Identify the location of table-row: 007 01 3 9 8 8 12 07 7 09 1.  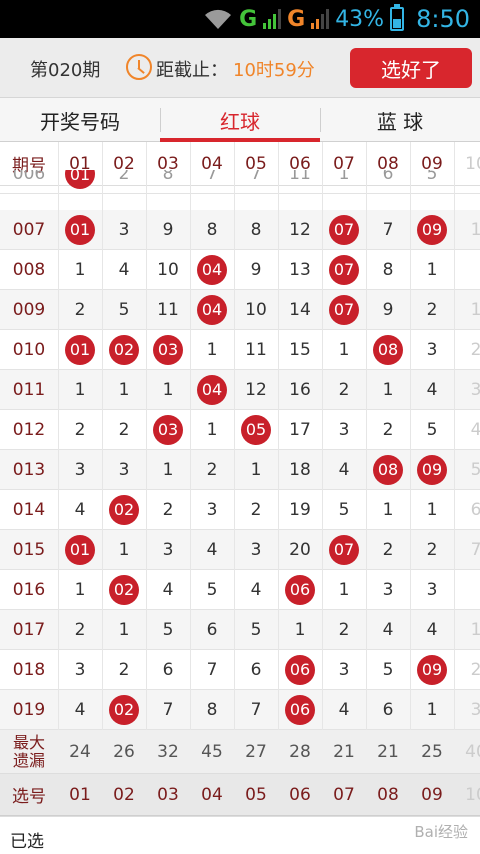
(240, 230).